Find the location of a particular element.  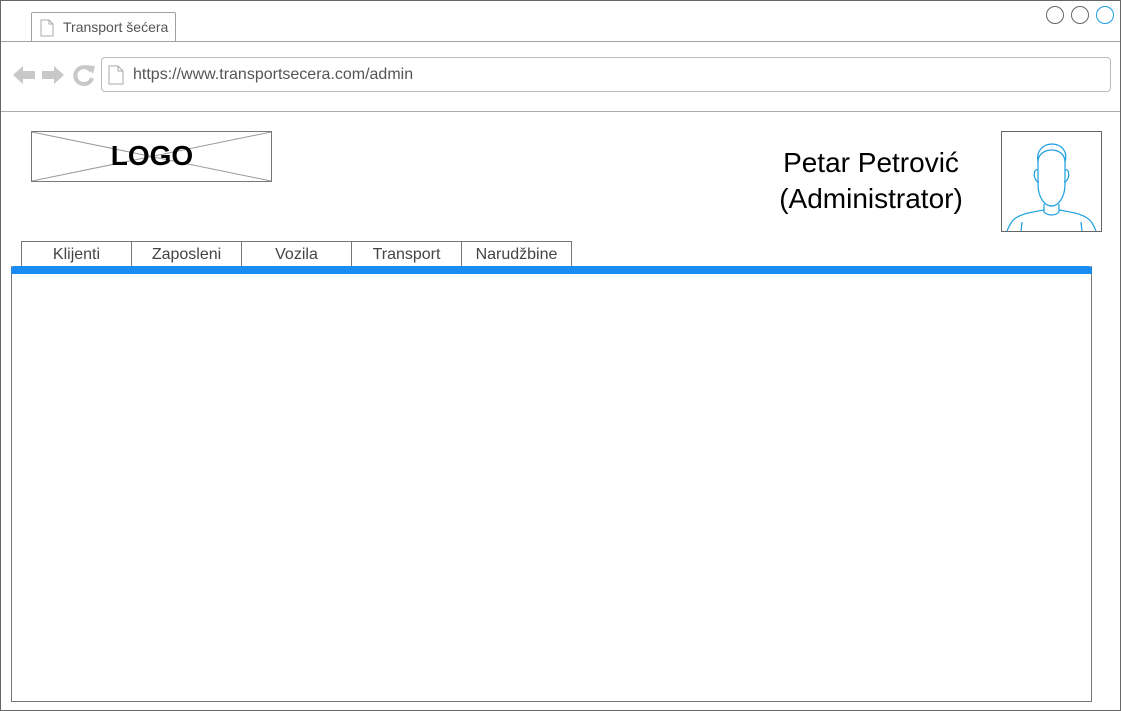

address-bar: https://www.transportsecera.com/admin is located at coordinates (606, 74).